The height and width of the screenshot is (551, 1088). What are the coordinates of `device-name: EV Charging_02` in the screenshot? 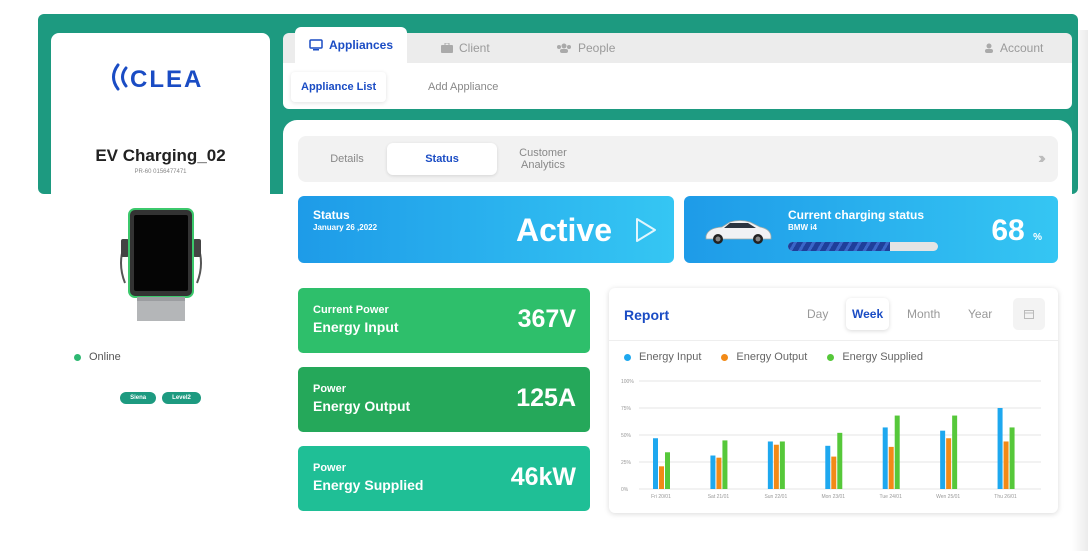 It's located at (160, 155).